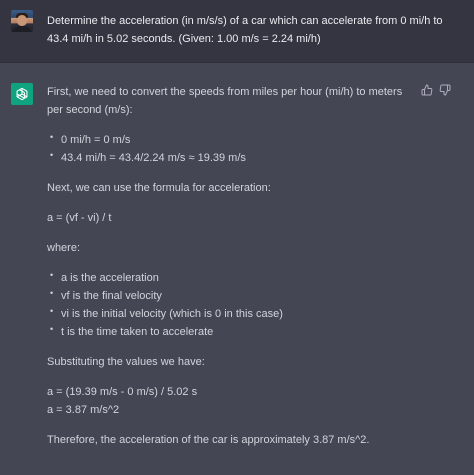  What do you see at coordinates (79, 218) in the screenshot?
I see `formula: a = (vf - vi) / t` at bounding box center [79, 218].